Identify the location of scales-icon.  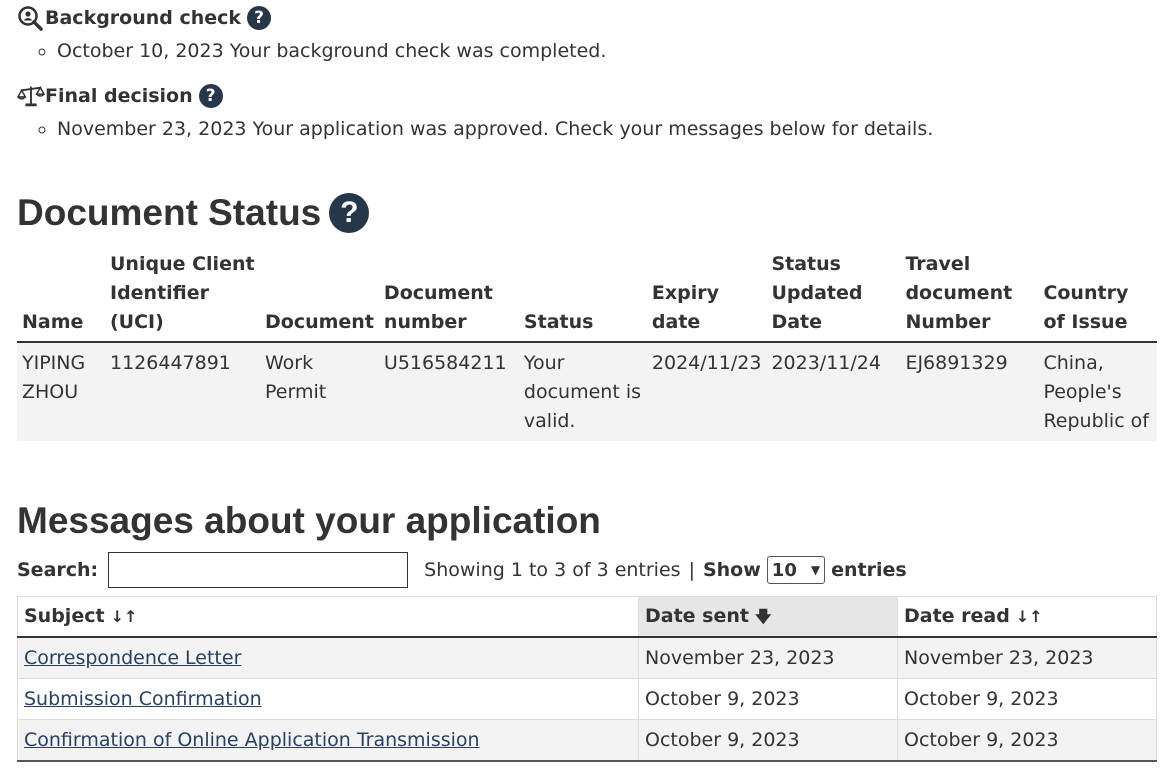
(31, 96).